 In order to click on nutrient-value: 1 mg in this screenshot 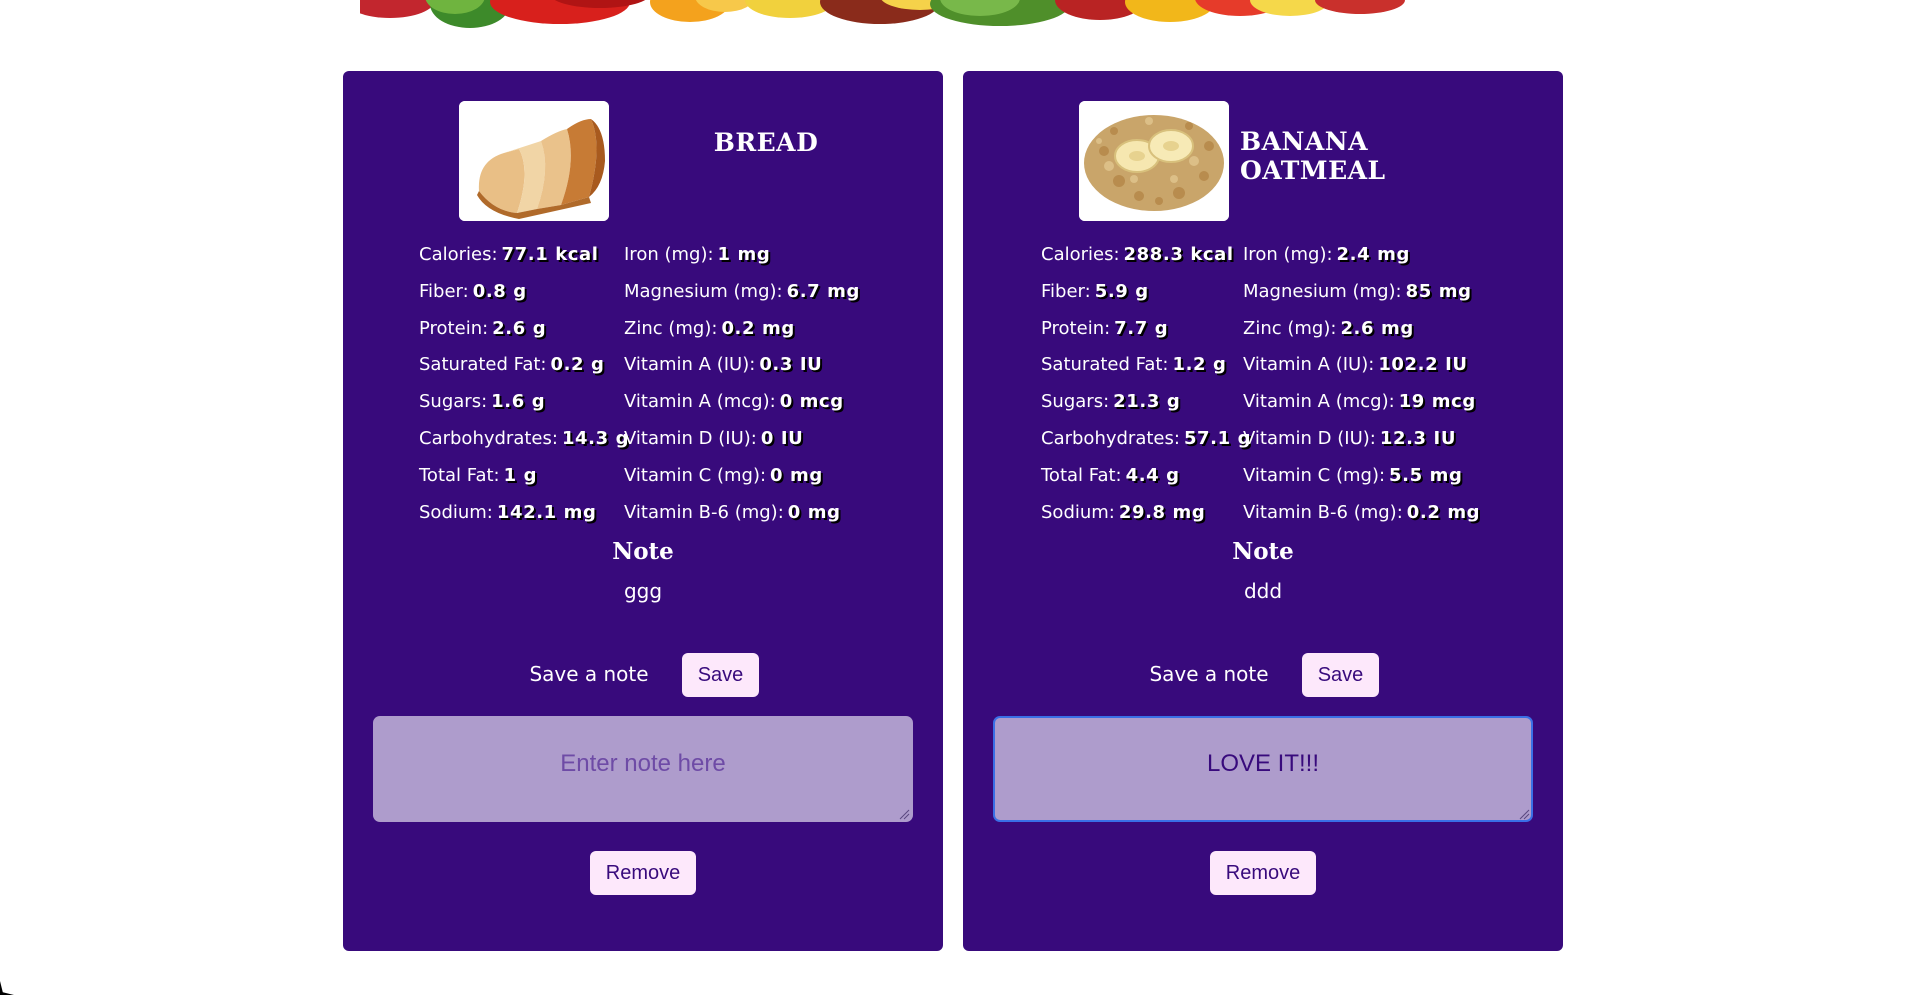, I will do `click(744, 254)`.